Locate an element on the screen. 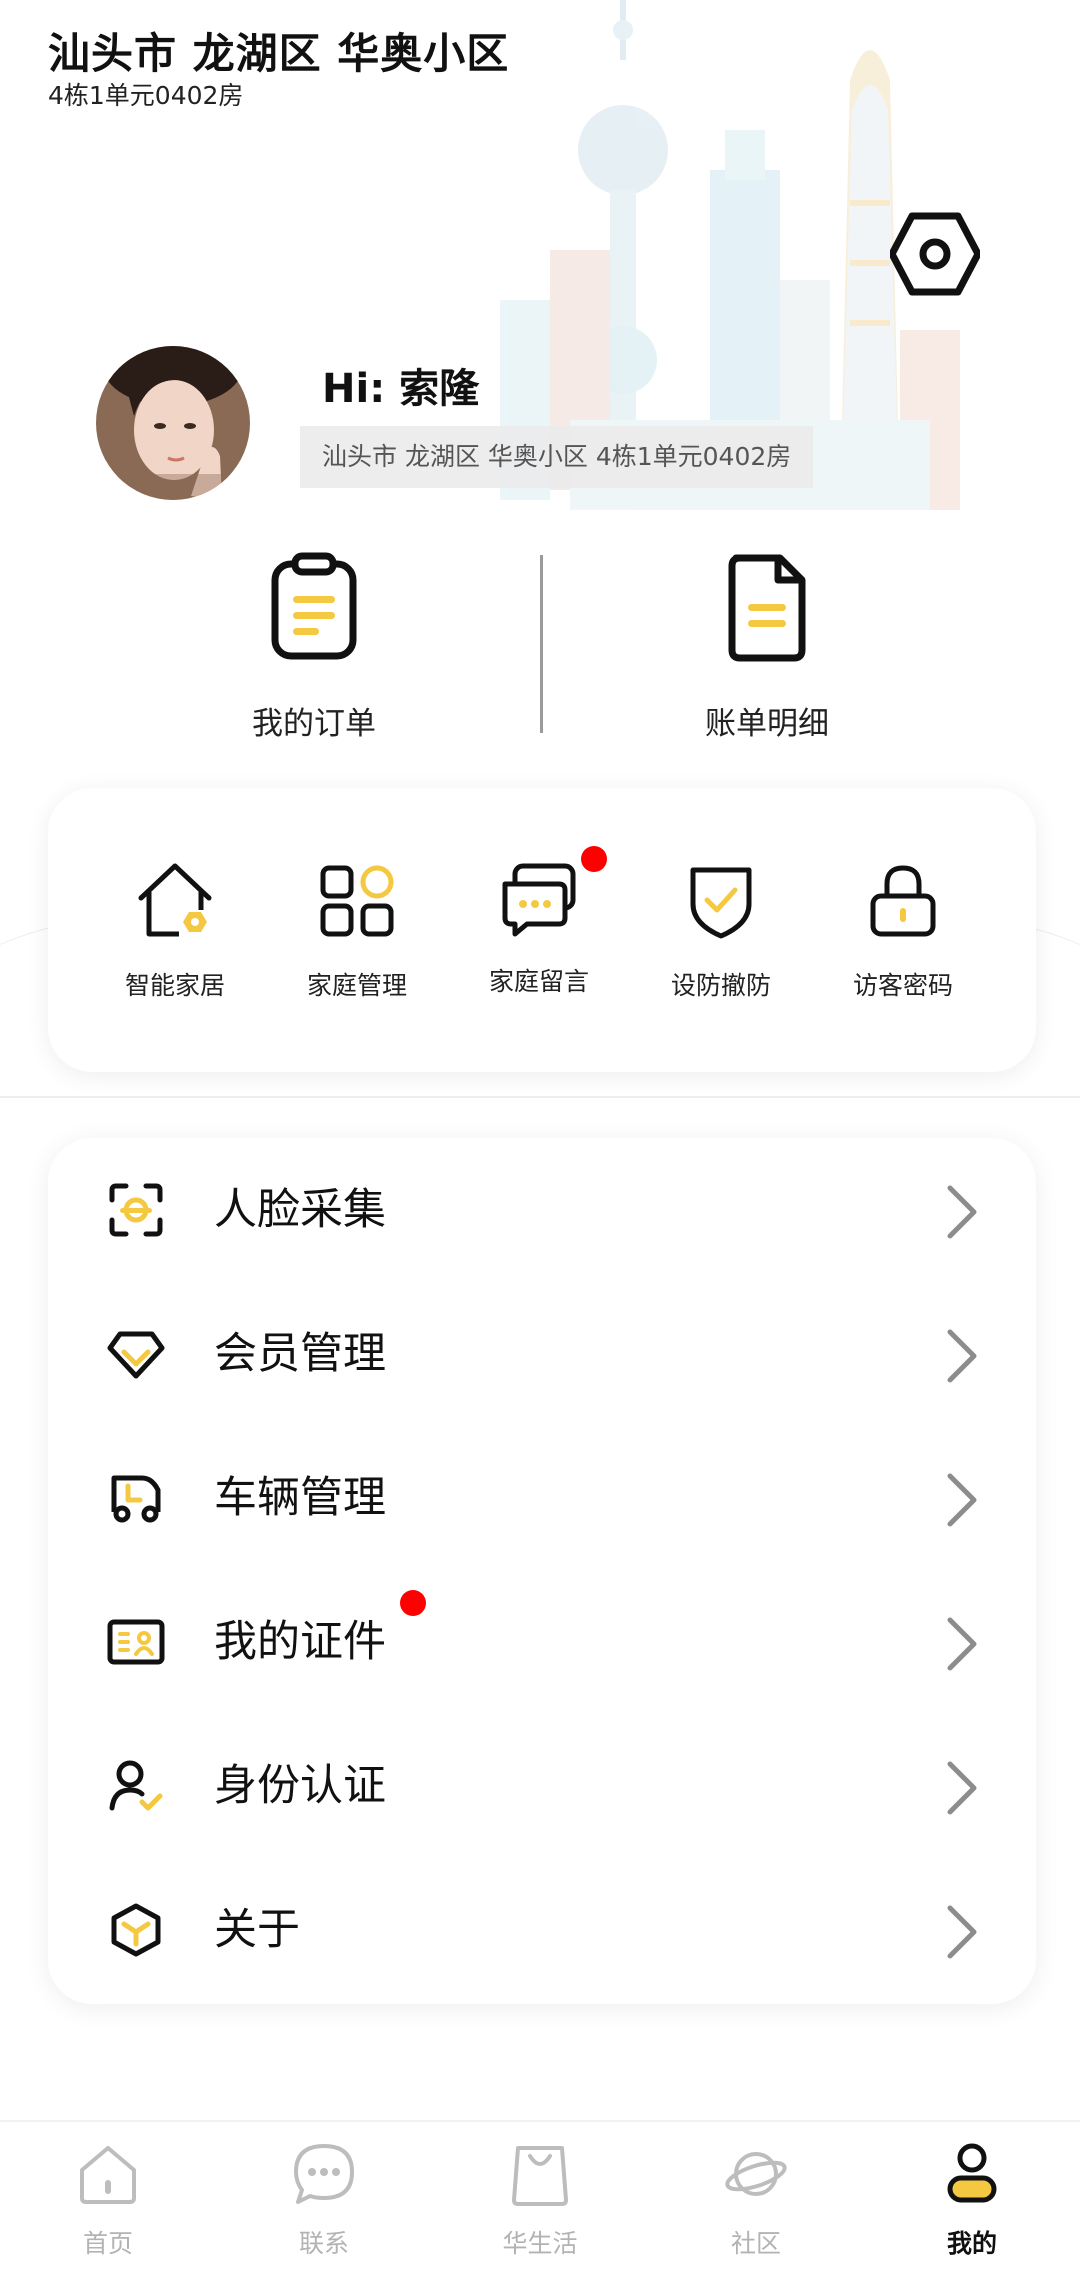 This screenshot has width=1080, height=2288. planet-icon is located at coordinates (756, 2174).